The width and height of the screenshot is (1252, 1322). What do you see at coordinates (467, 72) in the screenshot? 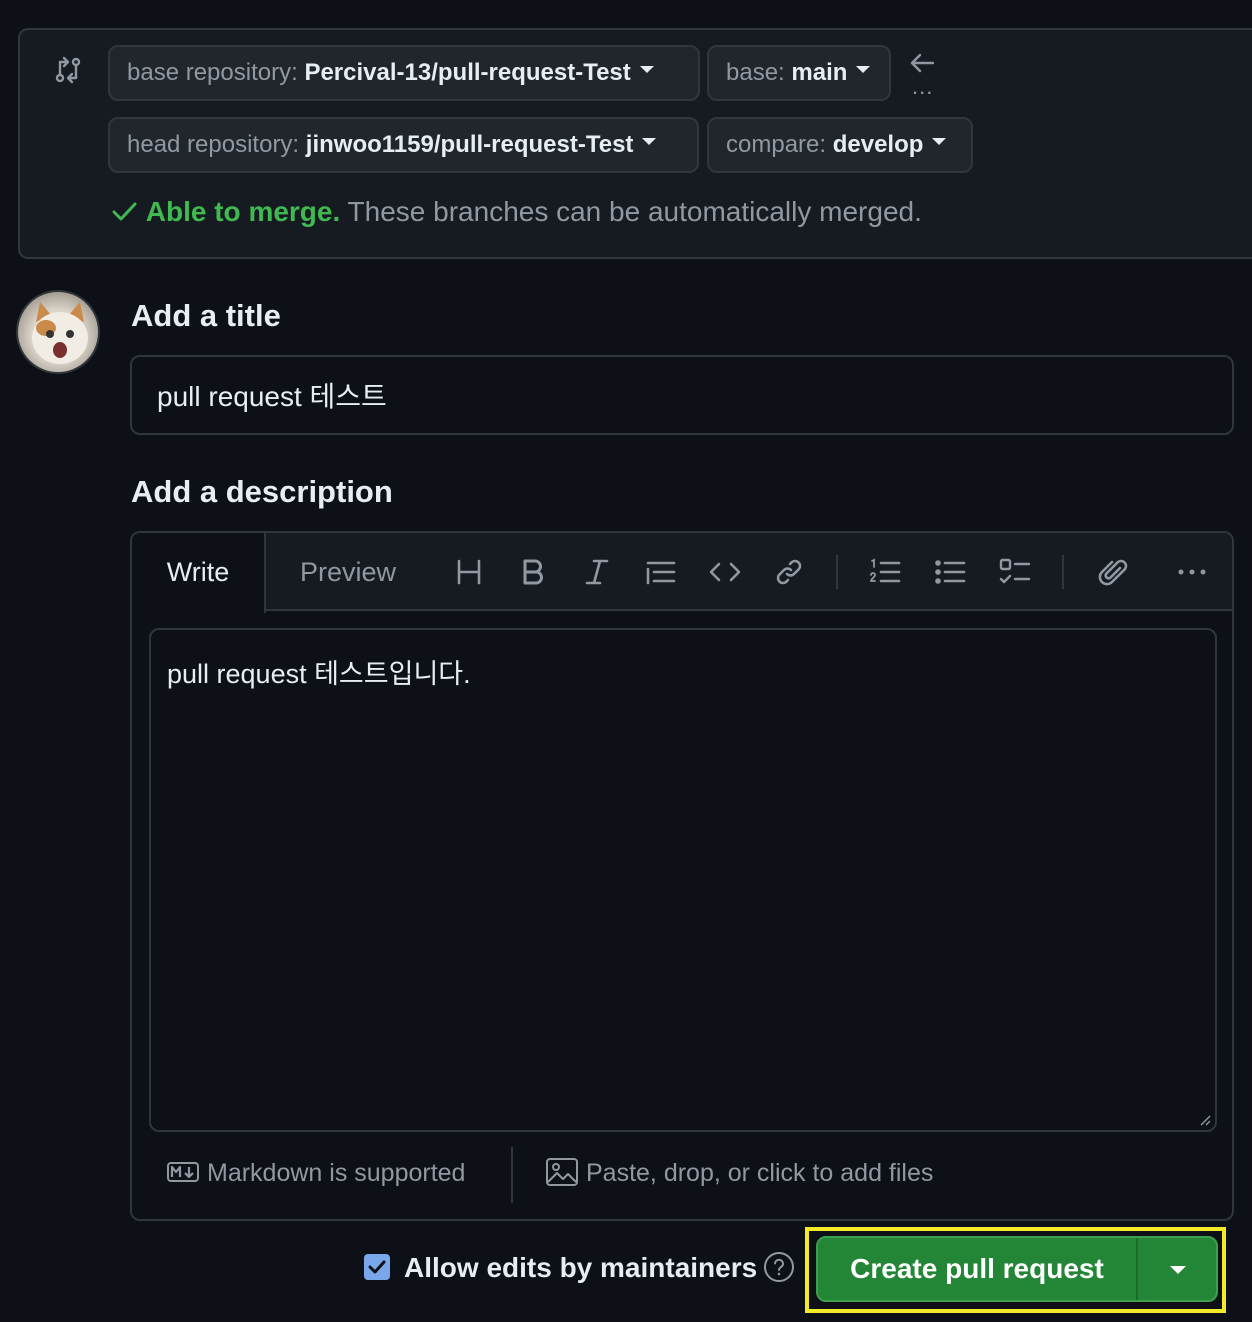
I see `base-repository-value: Percival-13/pull-request-Test` at bounding box center [467, 72].